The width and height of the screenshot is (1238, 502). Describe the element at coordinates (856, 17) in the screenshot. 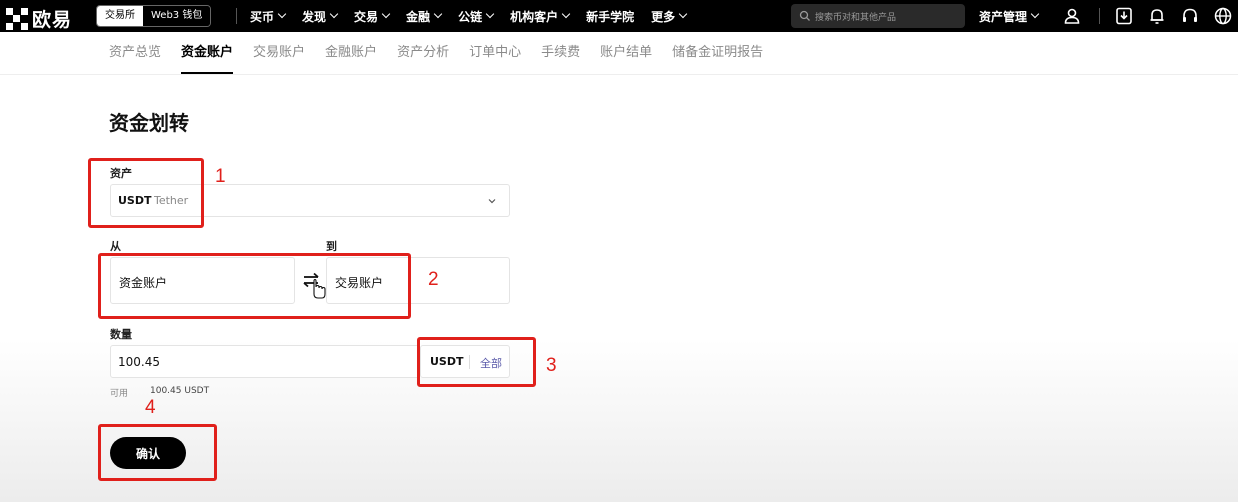

I see `search-placeholder: 搜索币对和其他产品` at that location.